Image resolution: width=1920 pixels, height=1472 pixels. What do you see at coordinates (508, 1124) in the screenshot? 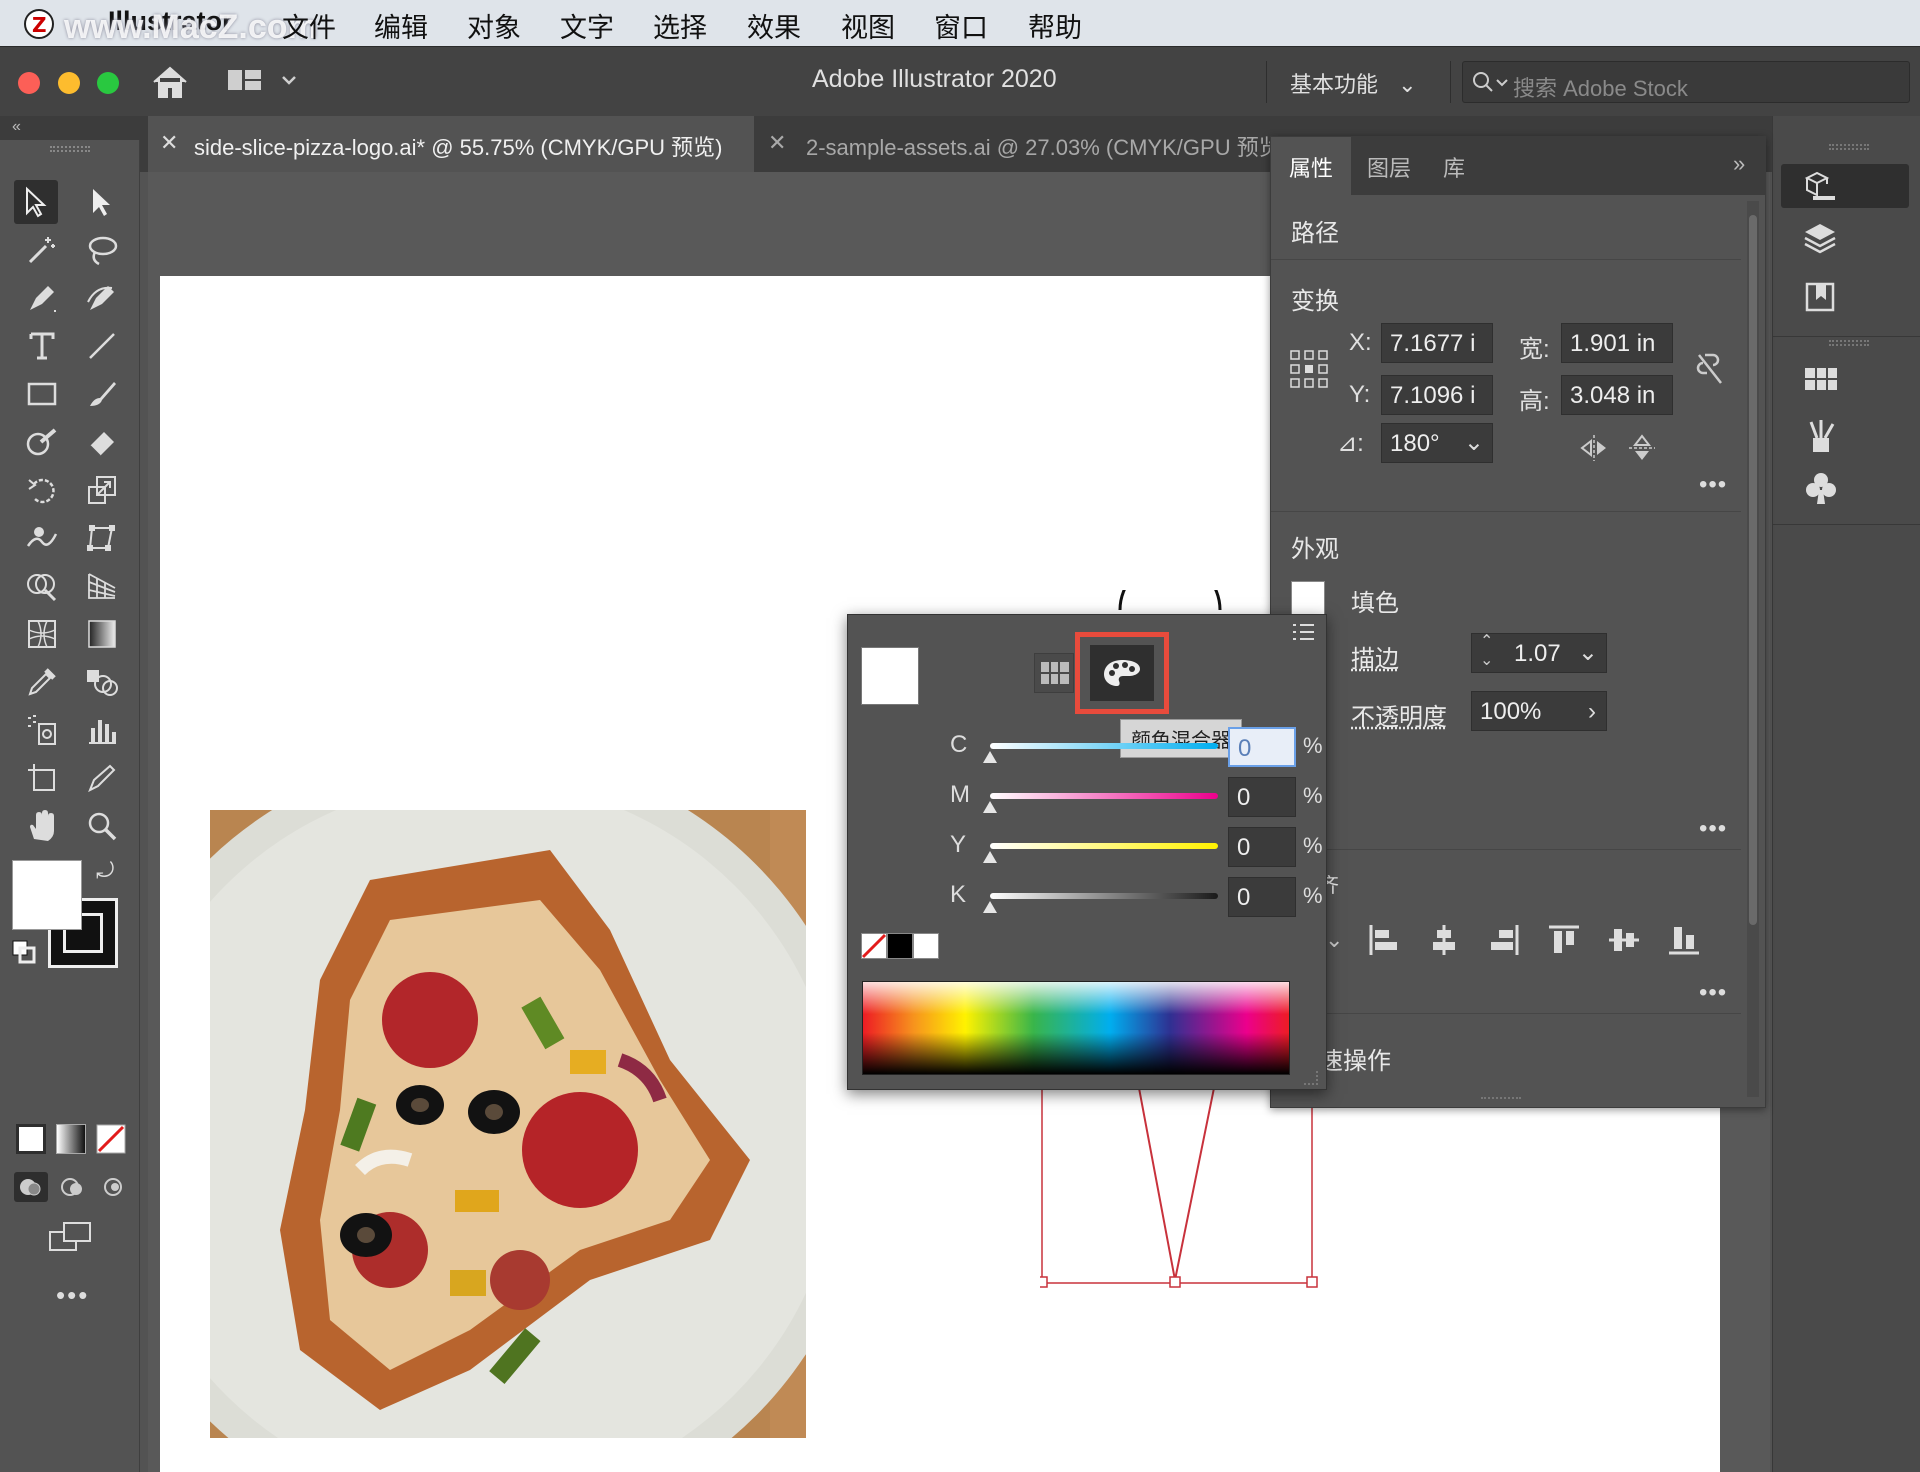
I see `pizza-photo` at bounding box center [508, 1124].